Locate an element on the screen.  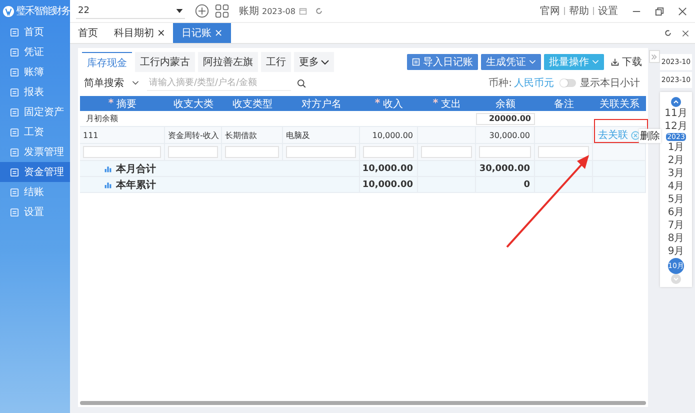
table-cell: 111 is located at coordinates (122, 135).